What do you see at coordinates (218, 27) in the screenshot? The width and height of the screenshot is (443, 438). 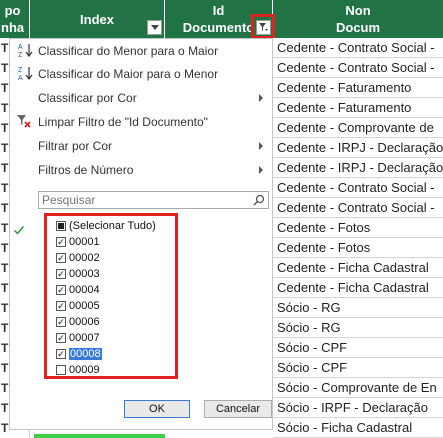 I see `header-id-line2: Documento` at bounding box center [218, 27].